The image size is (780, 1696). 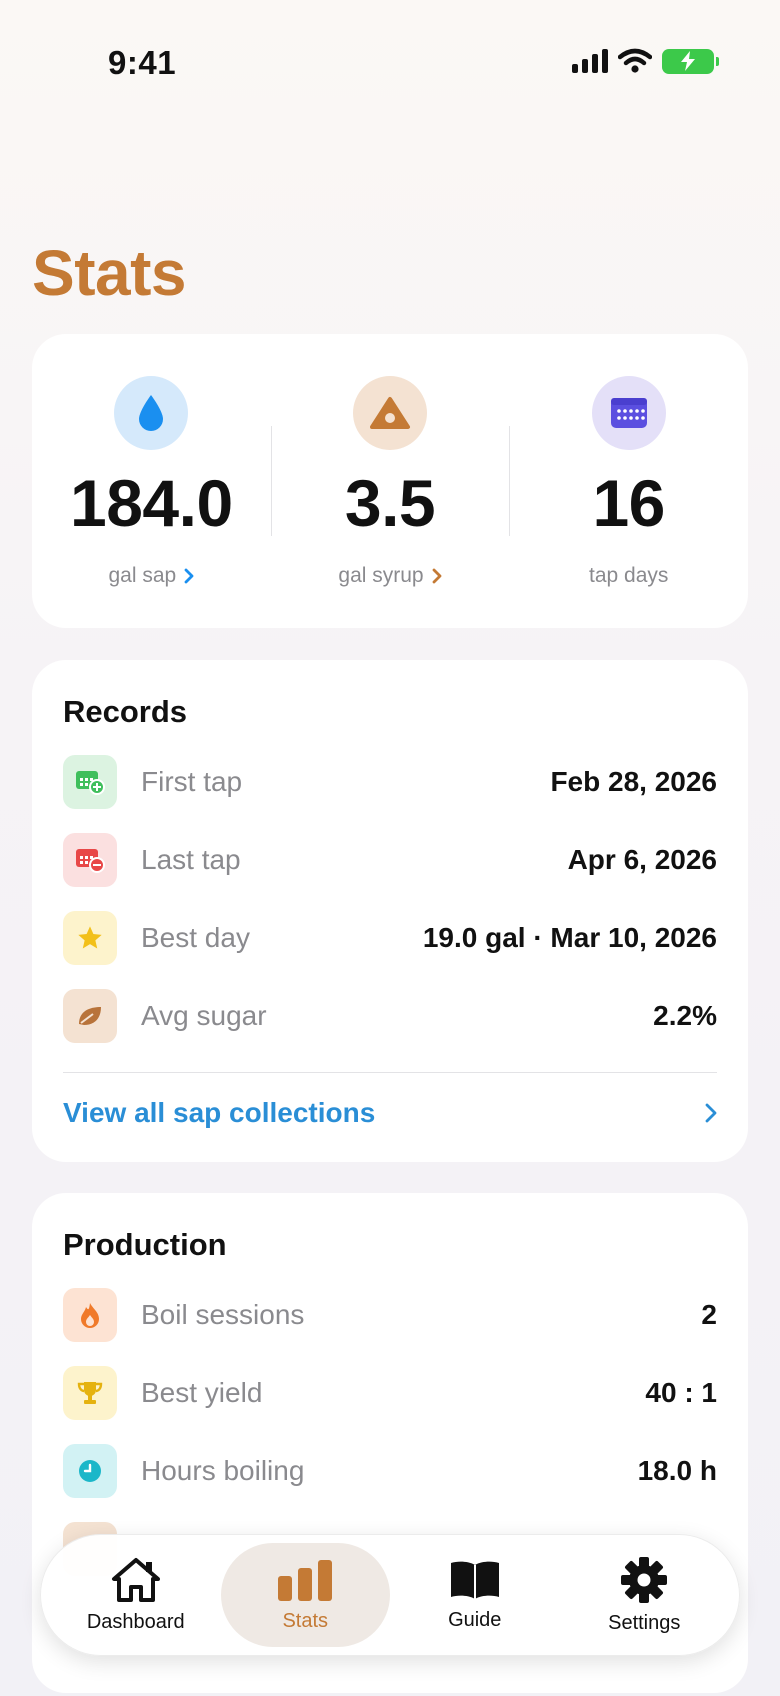 What do you see at coordinates (90, 860) in the screenshot?
I see `calendar-remove-icon` at bounding box center [90, 860].